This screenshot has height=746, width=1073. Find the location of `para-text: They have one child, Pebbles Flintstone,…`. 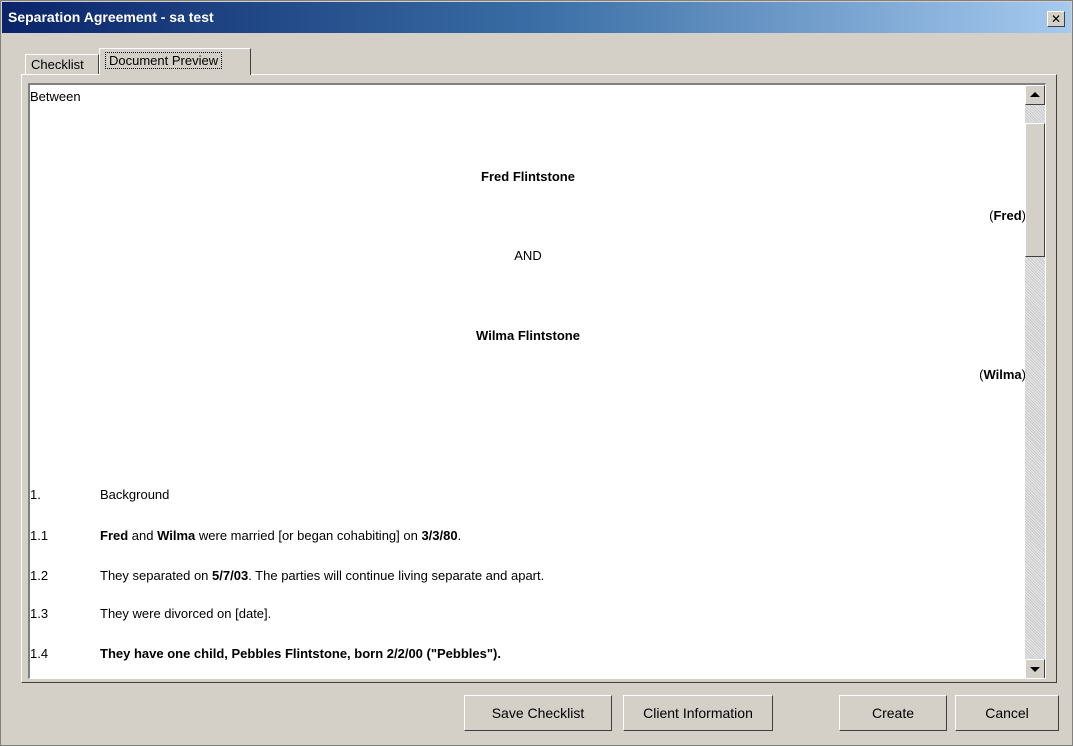

para-text: They have one child, Pebbles Flintstone,… is located at coordinates (300, 653).